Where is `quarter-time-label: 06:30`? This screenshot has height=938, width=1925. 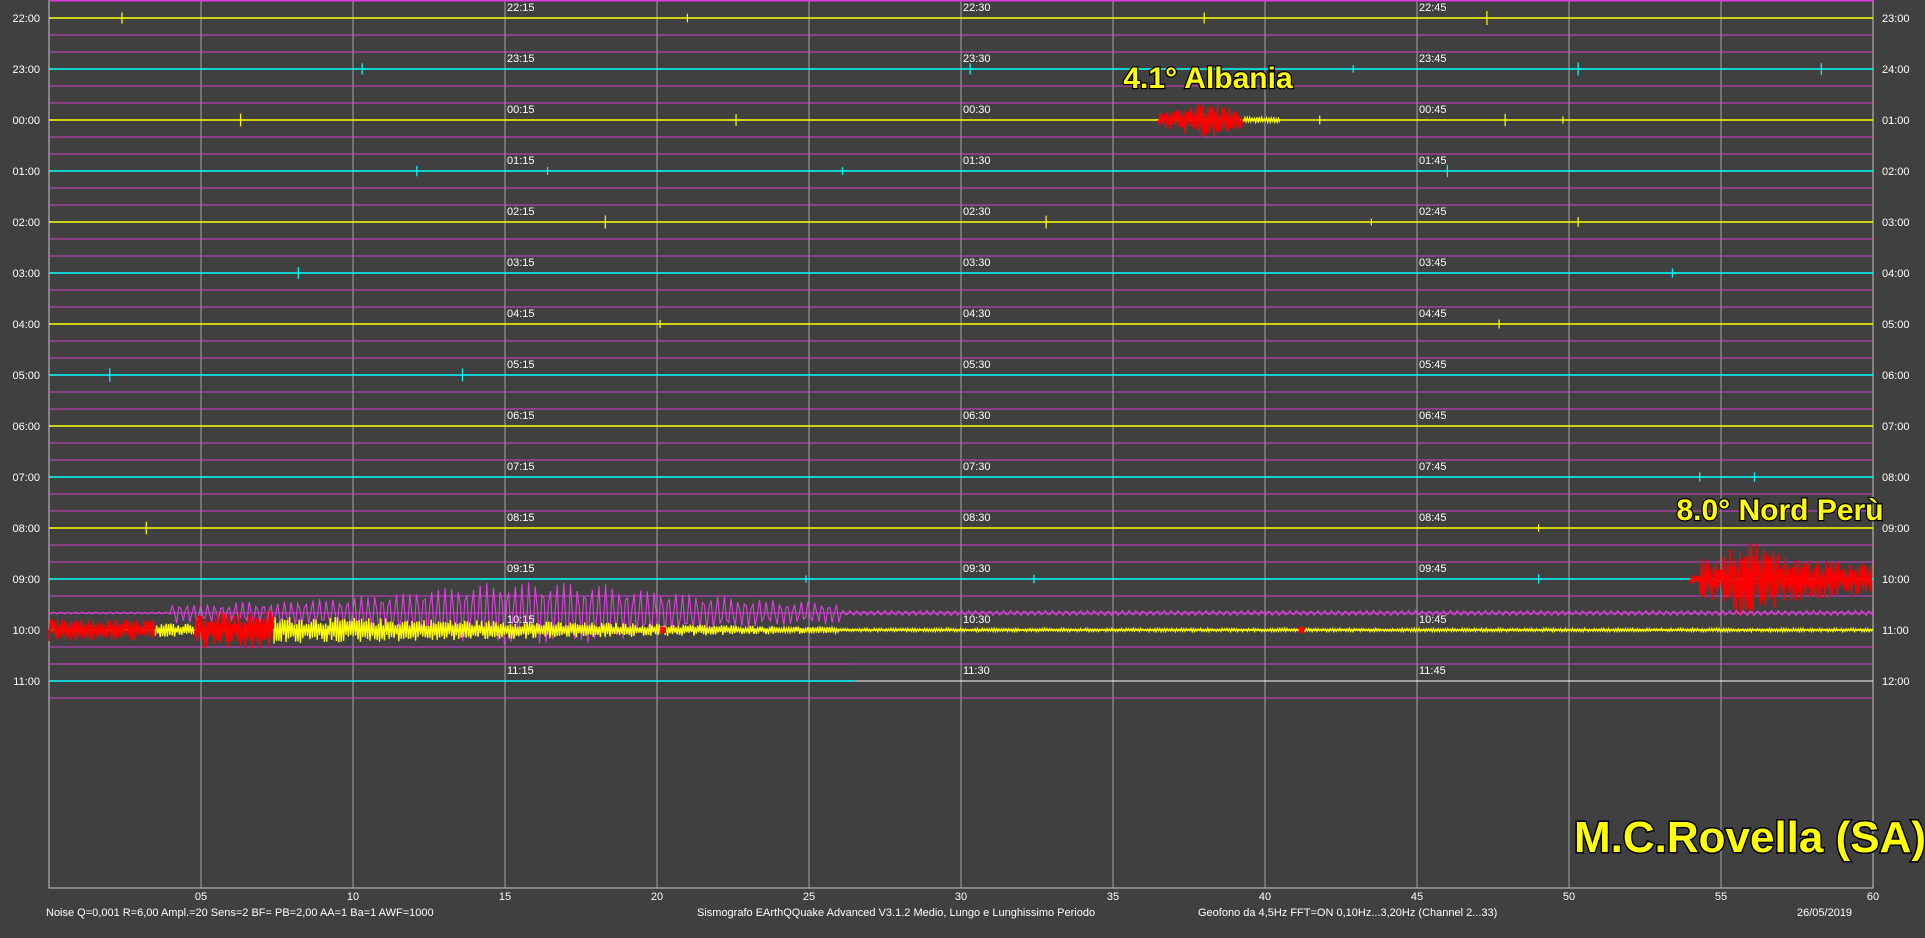
quarter-time-label: 06:30 is located at coordinates (977, 416).